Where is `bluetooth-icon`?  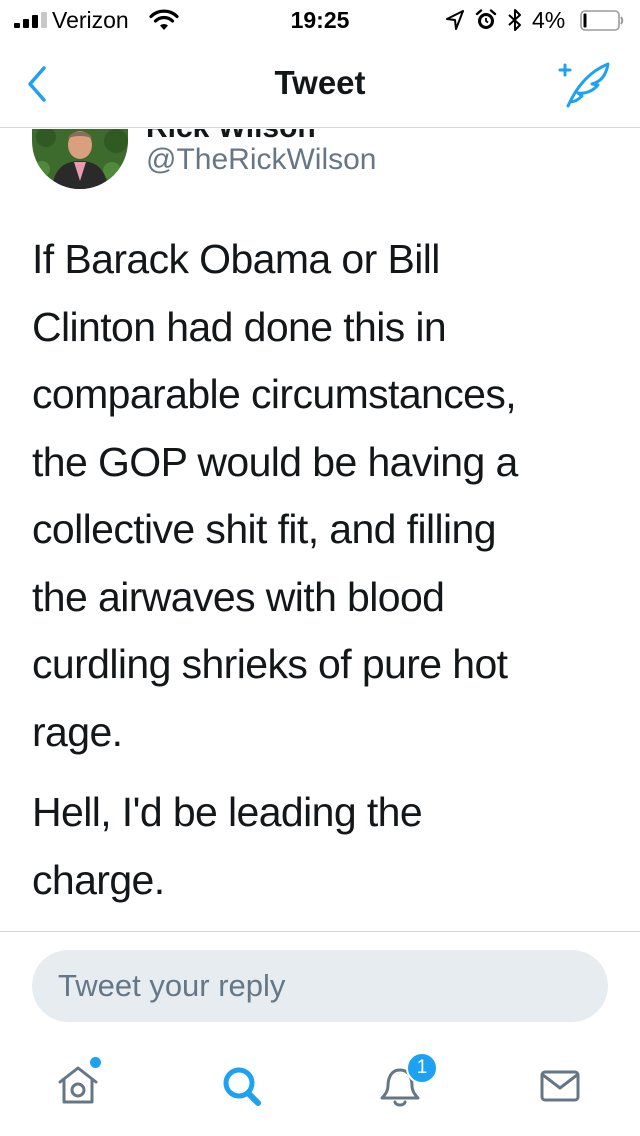 bluetooth-icon is located at coordinates (514, 20).